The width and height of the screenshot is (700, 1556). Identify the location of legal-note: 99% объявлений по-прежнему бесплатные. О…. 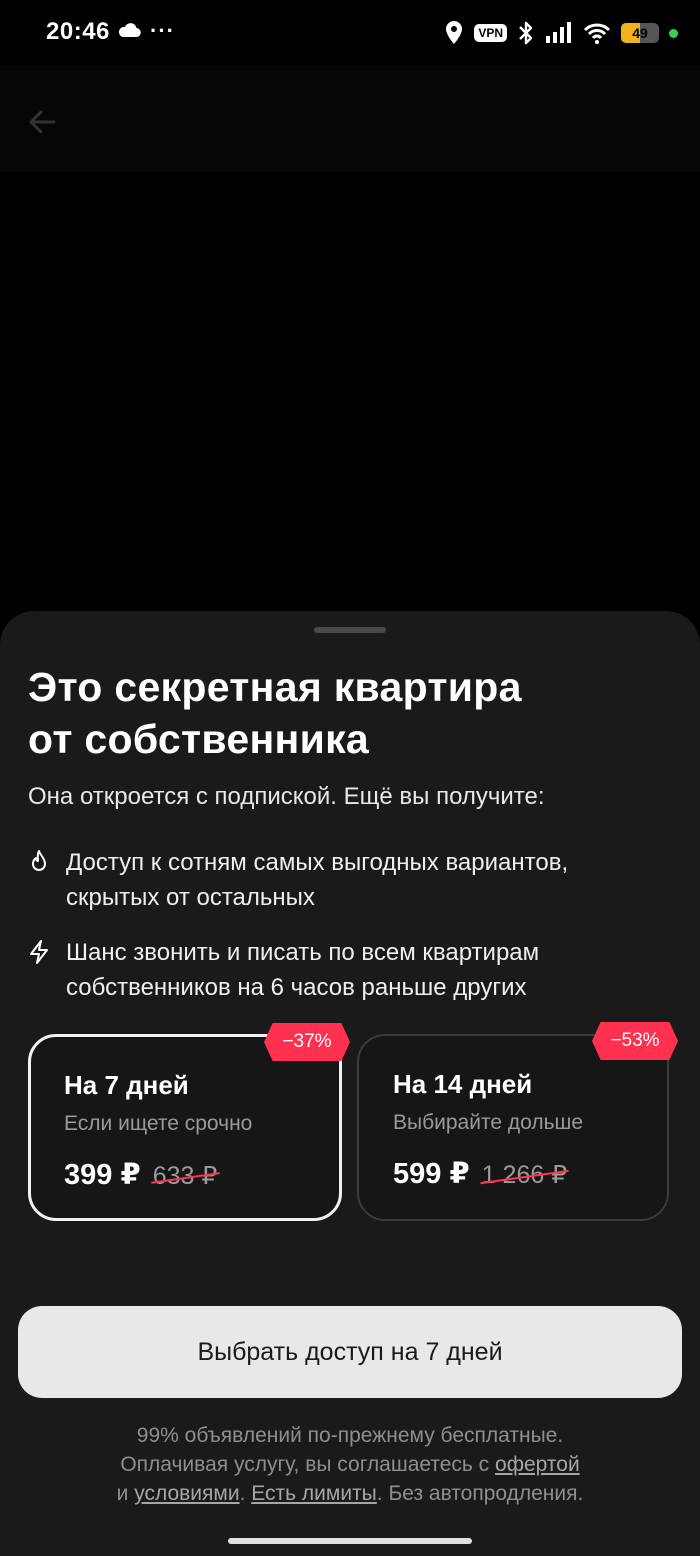
(350, 1464).